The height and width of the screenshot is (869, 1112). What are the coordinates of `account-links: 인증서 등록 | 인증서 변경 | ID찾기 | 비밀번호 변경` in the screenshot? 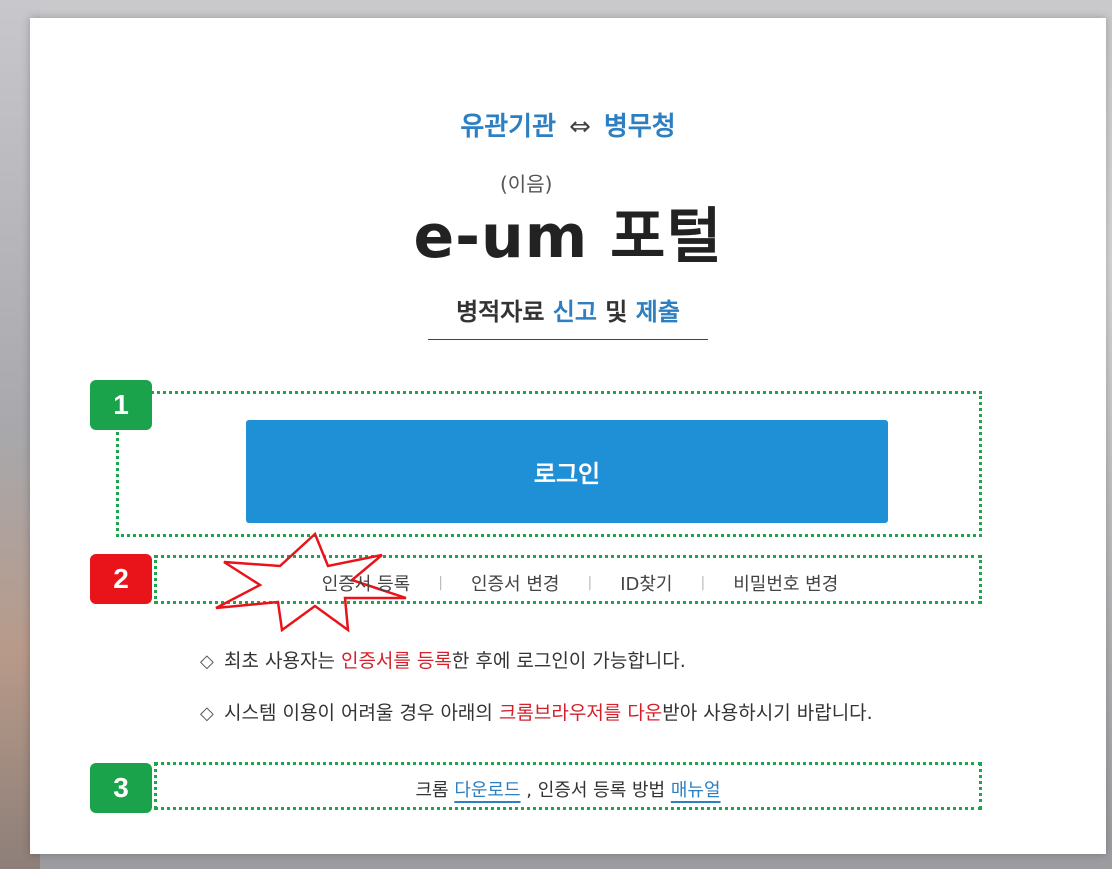 It's located at (580, 583).